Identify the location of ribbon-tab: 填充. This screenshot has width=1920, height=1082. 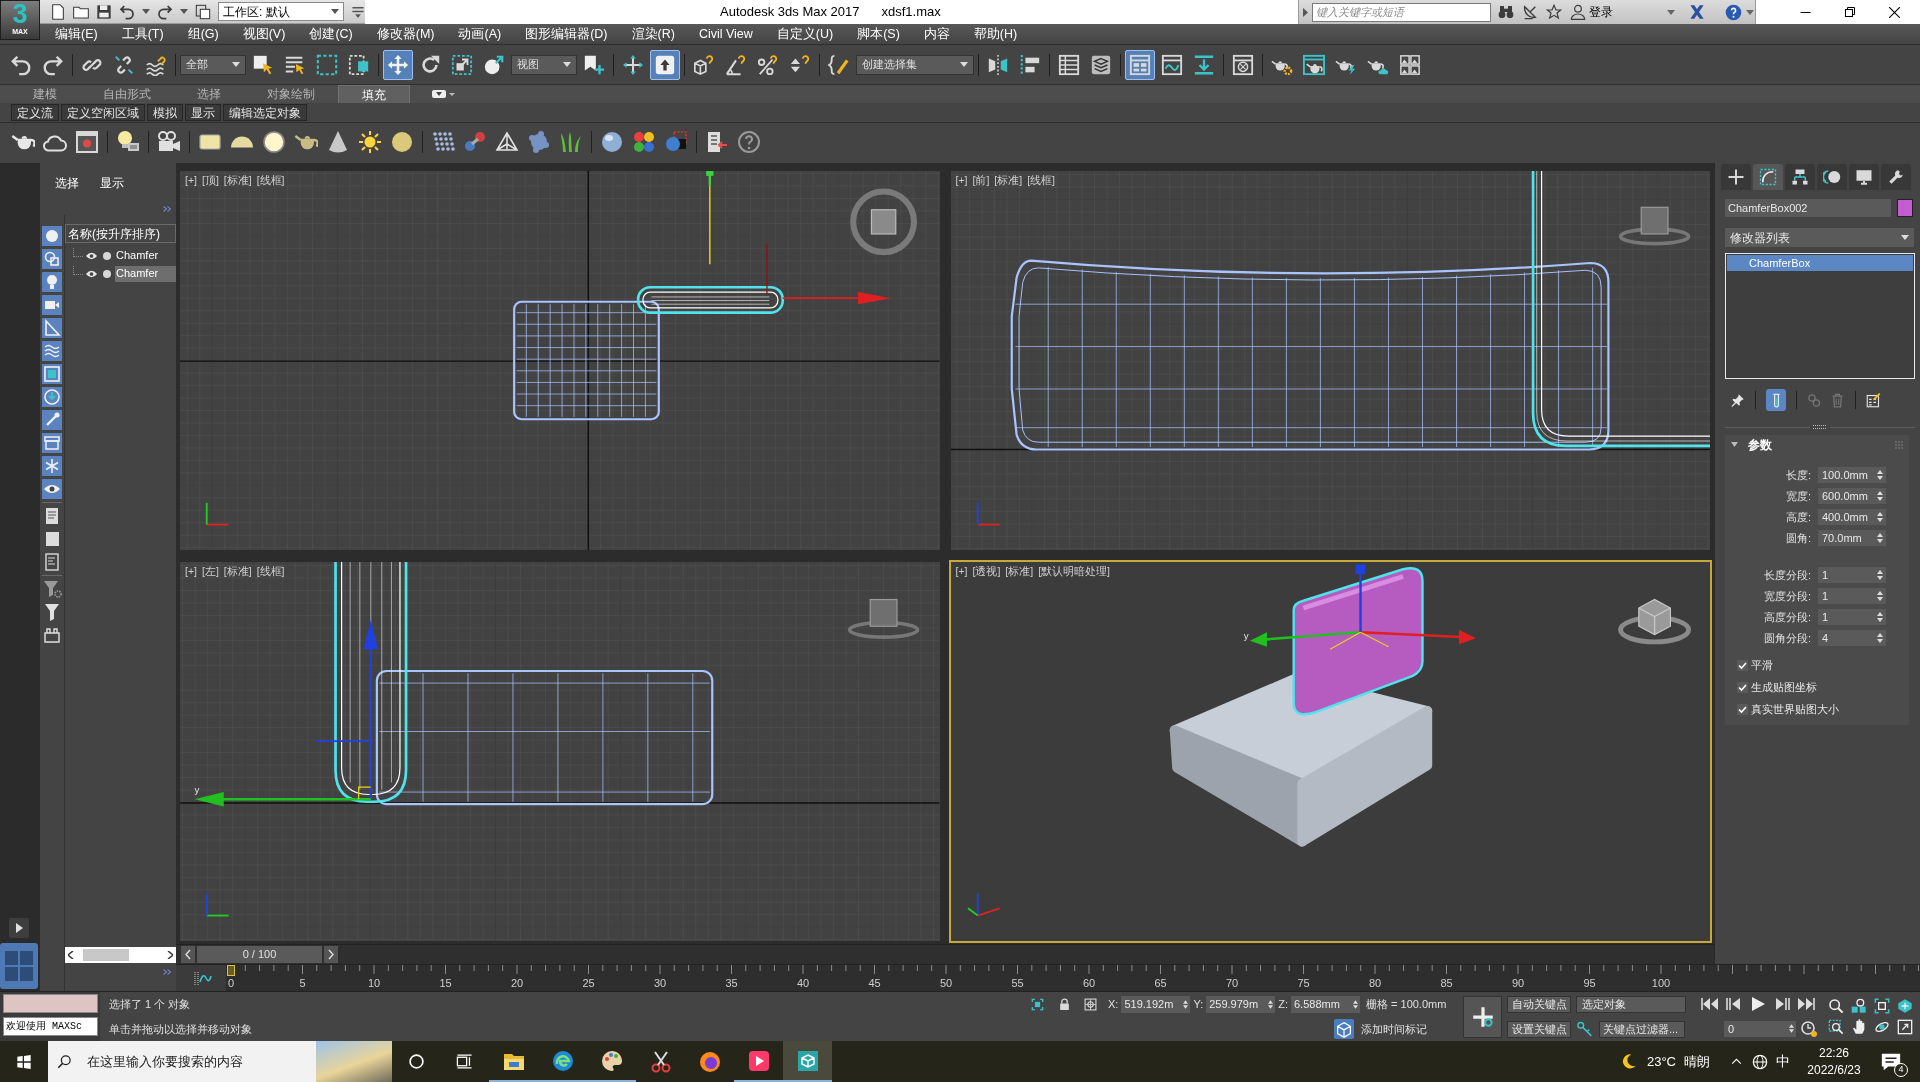
(374, 94).